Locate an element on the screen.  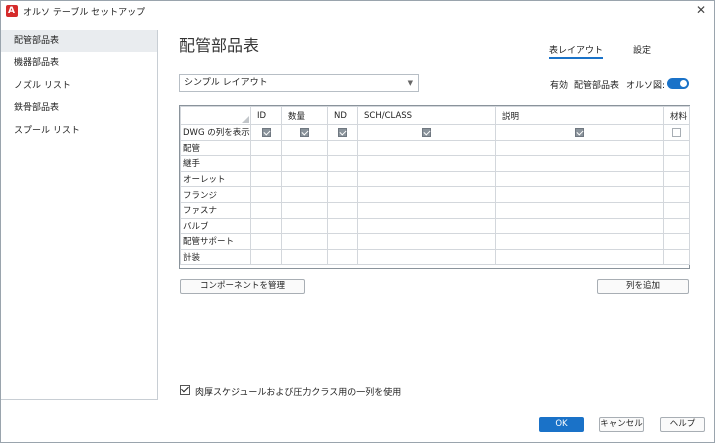
table-row: ファスナ is located at coordinates (435, 210).